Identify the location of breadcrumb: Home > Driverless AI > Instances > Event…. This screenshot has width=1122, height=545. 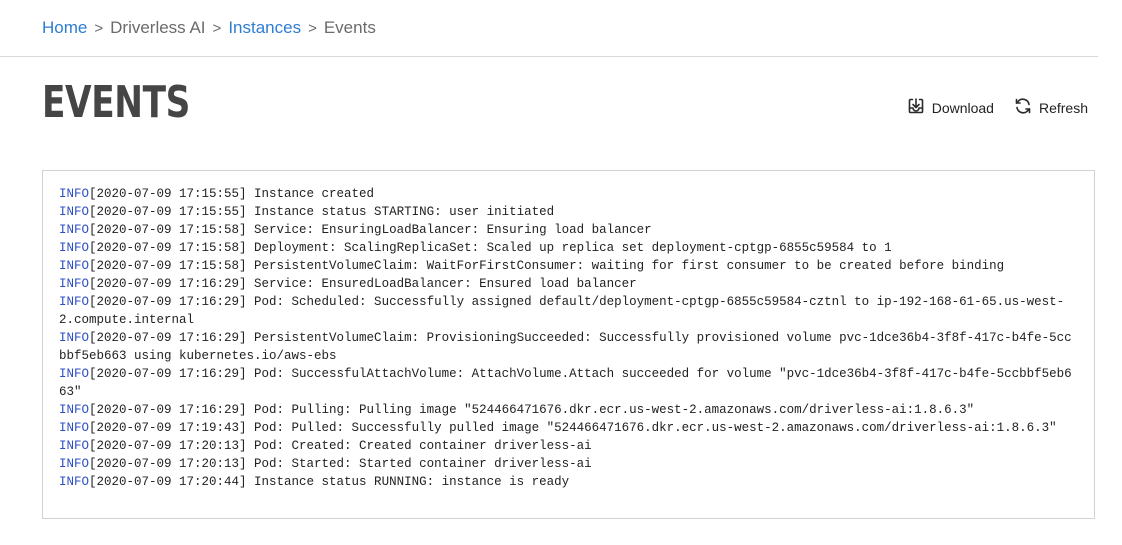
(209, 28).